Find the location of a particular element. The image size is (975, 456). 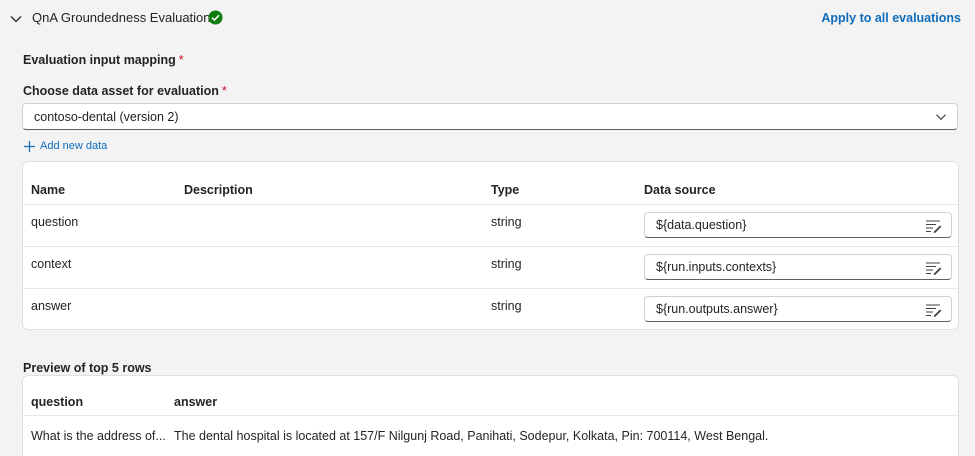

data-source-input-answer: ${run.outputs.answer} is located at coordinates (798, 309).